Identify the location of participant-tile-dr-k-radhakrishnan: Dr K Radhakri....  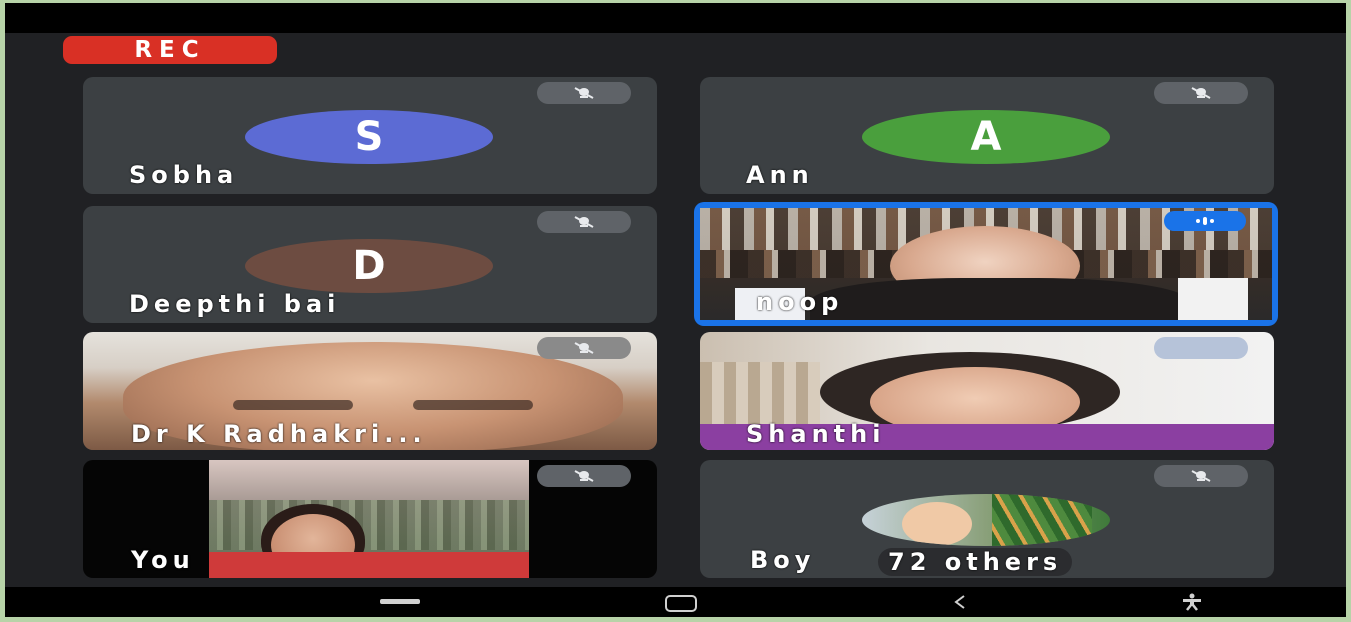
(370, 391).